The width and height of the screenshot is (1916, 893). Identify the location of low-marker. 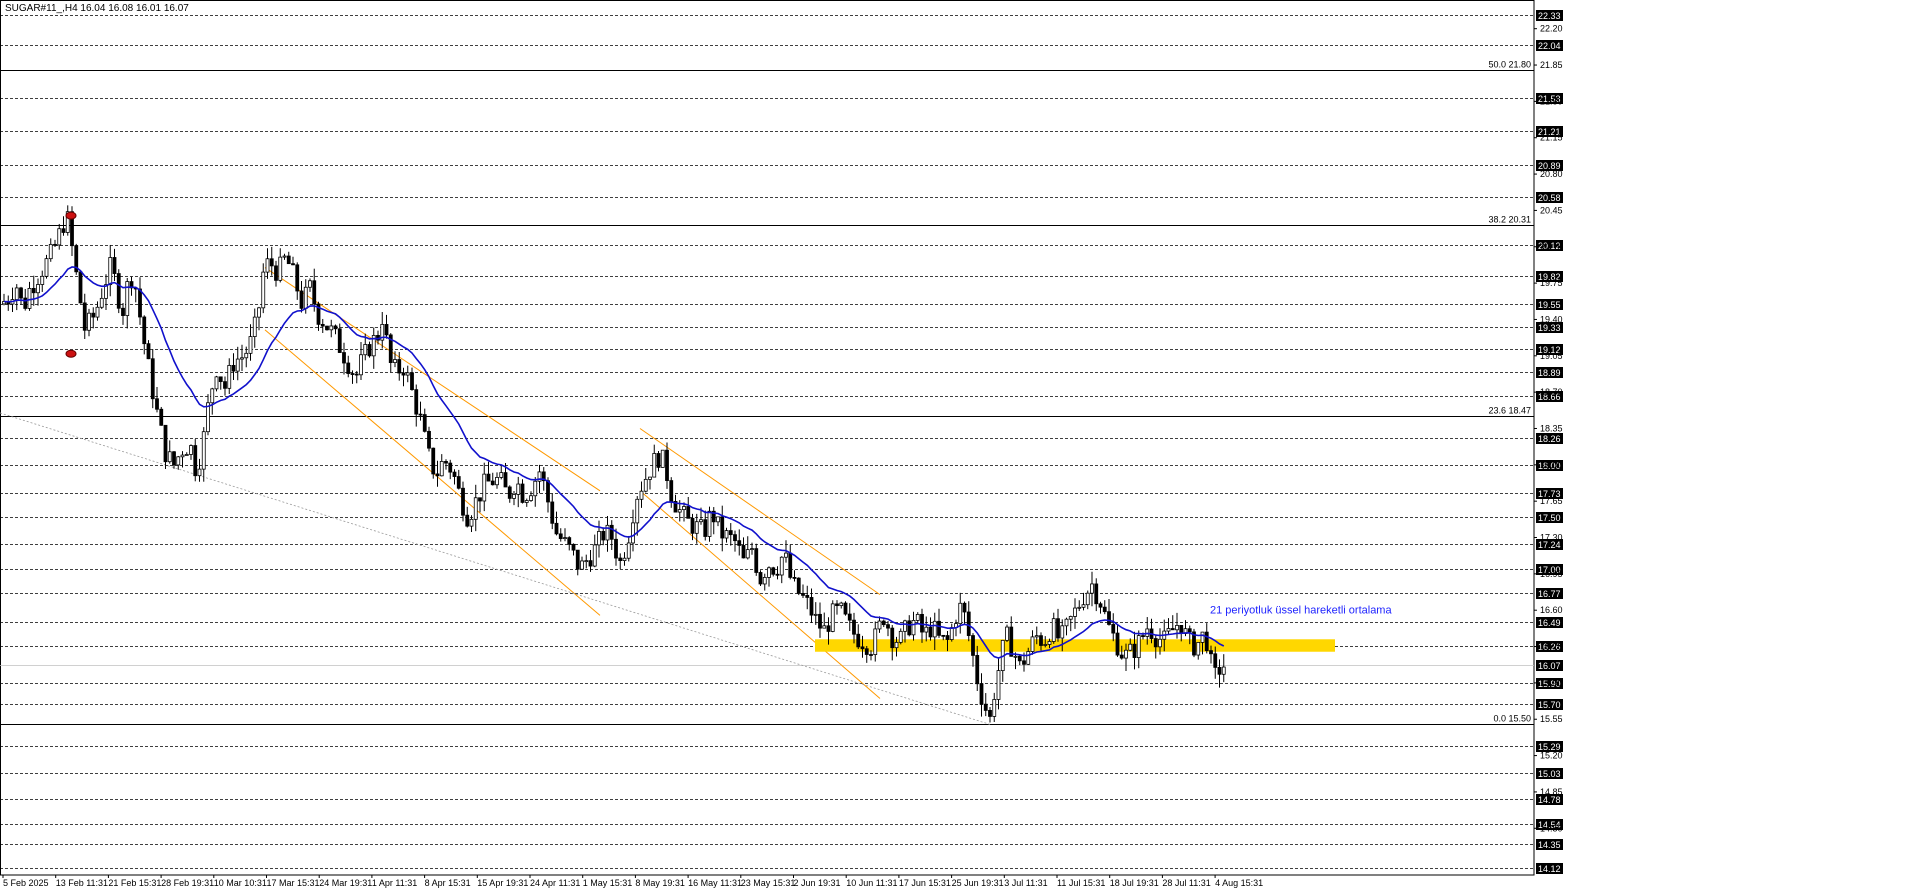
(71, 353).